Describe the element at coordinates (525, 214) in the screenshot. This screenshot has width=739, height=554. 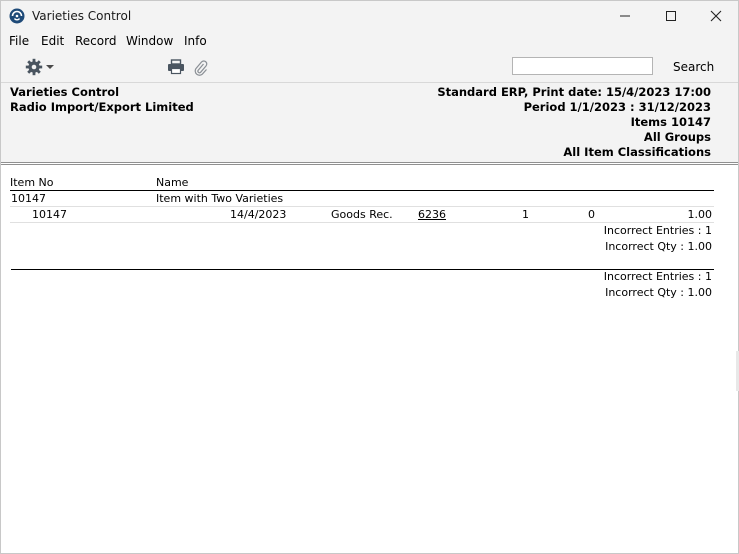
I see `detail-col1: 1` at that location.